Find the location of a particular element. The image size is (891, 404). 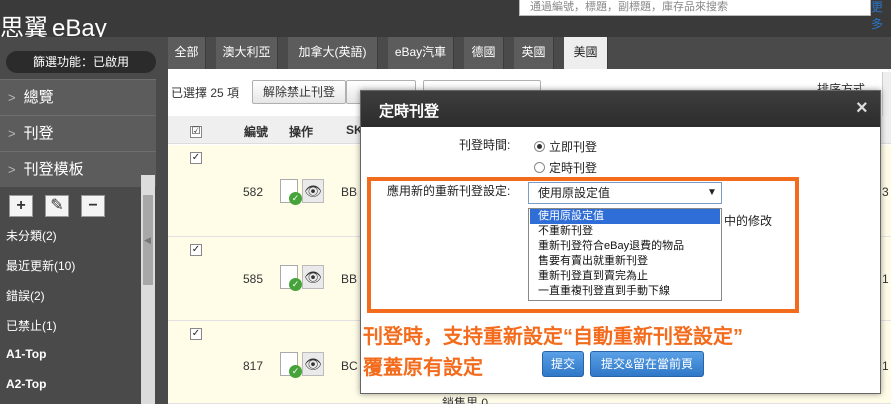

selected-count: 已選擇 25 項 is located at coordinates (205, 93).